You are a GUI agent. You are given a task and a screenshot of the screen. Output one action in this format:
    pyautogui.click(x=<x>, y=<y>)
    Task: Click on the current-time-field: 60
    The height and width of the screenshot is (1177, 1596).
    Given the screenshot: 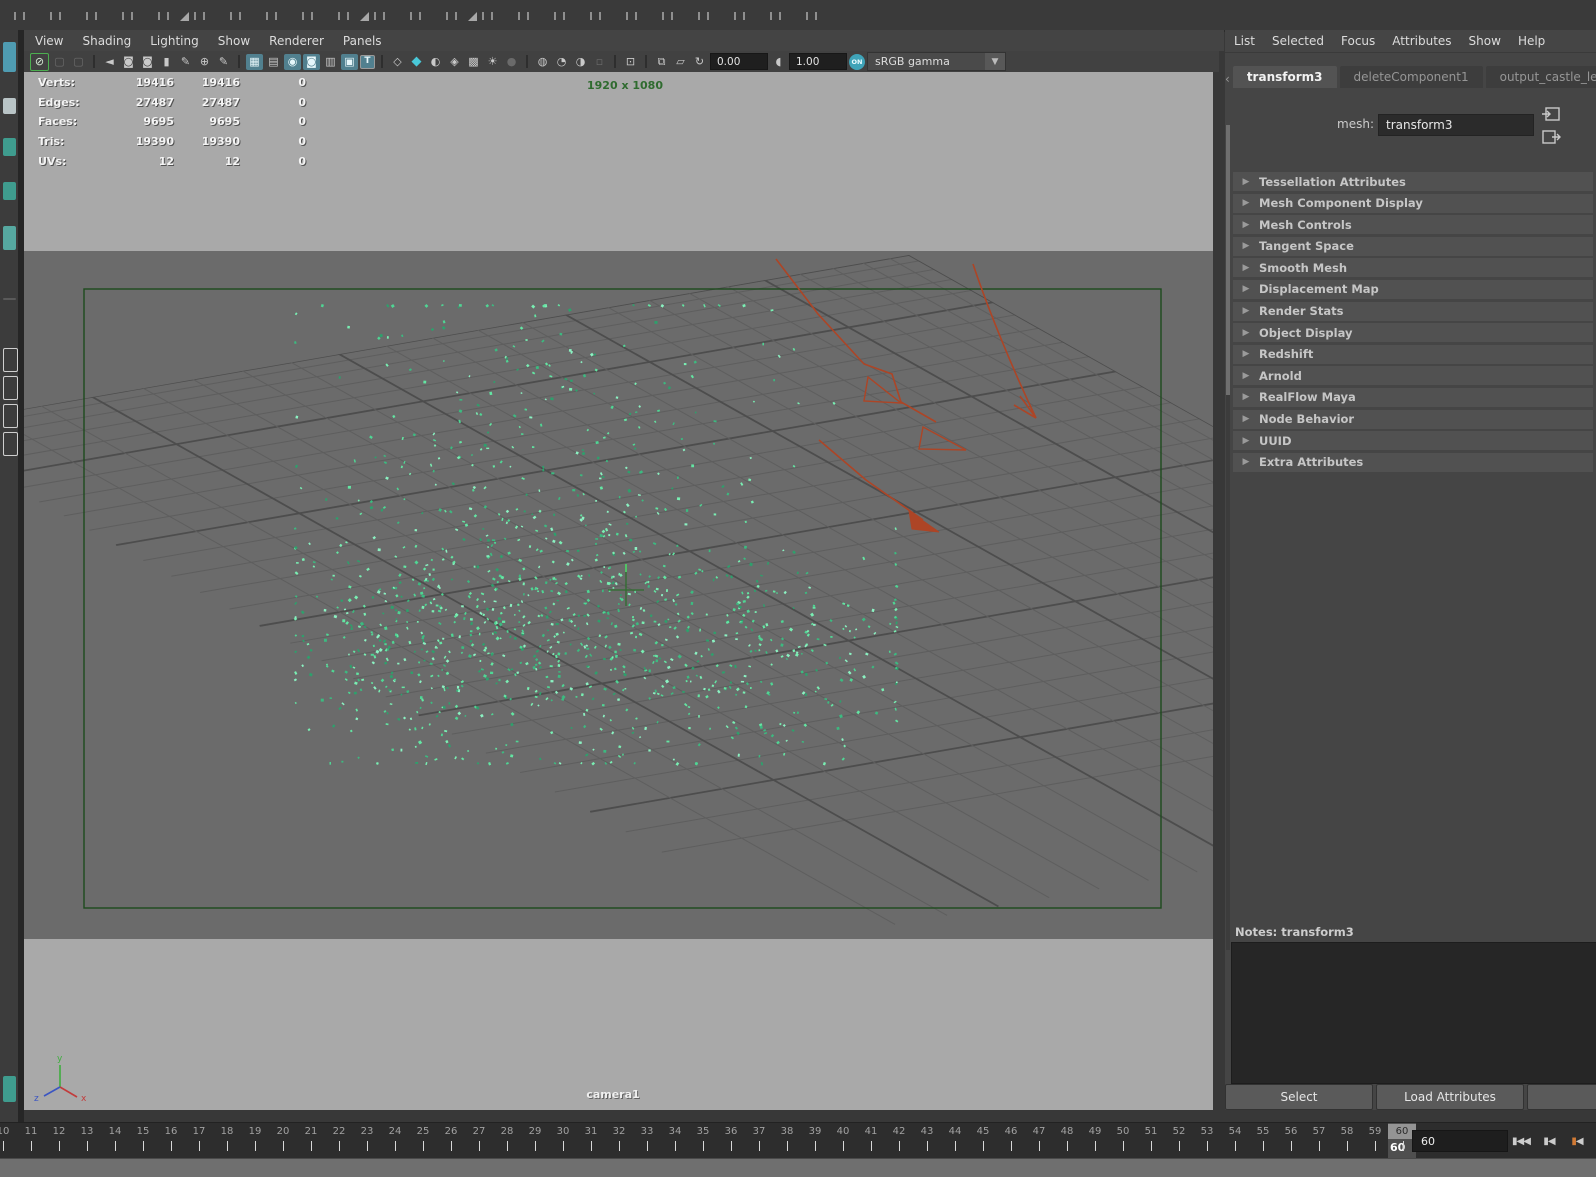 What is the action you would take?
    pyautogui.click(x=1460, y=1141)
    